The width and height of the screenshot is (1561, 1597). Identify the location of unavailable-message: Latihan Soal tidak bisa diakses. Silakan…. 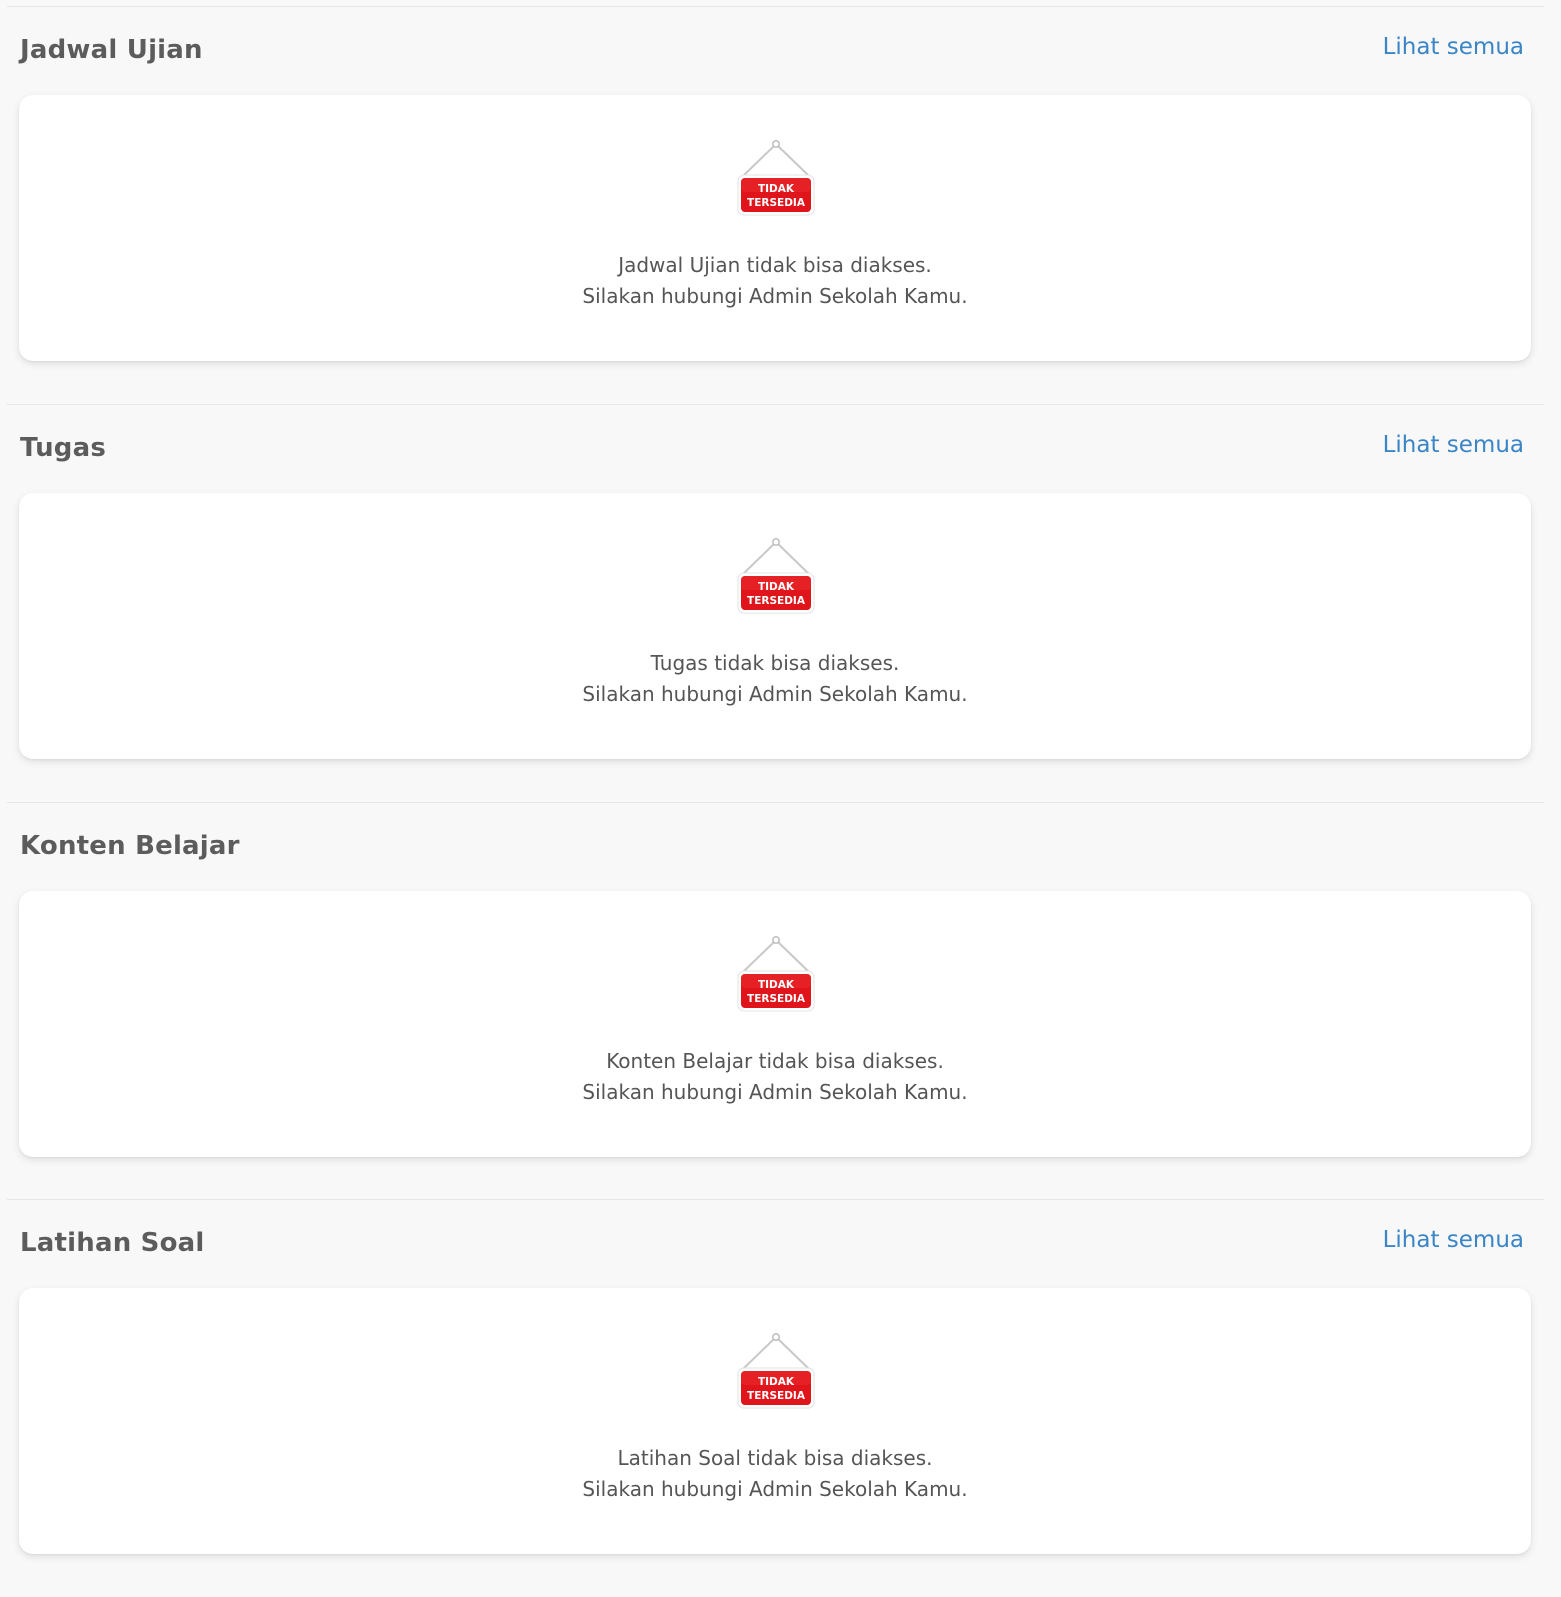
(775, 1474).